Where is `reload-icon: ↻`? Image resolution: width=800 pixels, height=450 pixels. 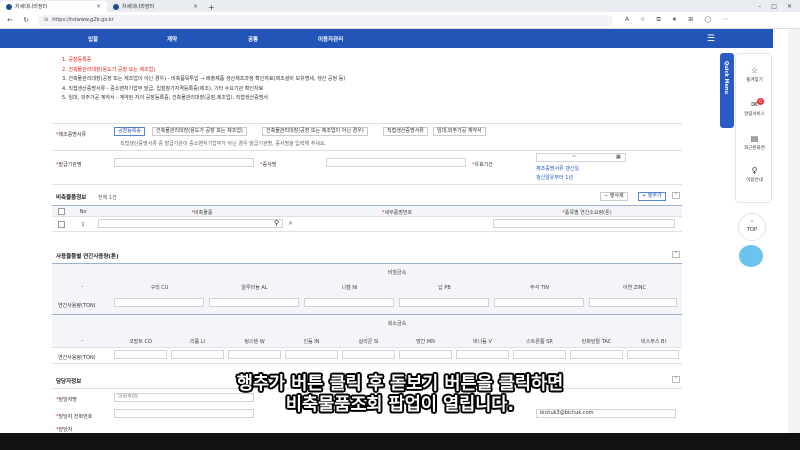
reload-icon: ↻ is located at coordinates (26, 20).